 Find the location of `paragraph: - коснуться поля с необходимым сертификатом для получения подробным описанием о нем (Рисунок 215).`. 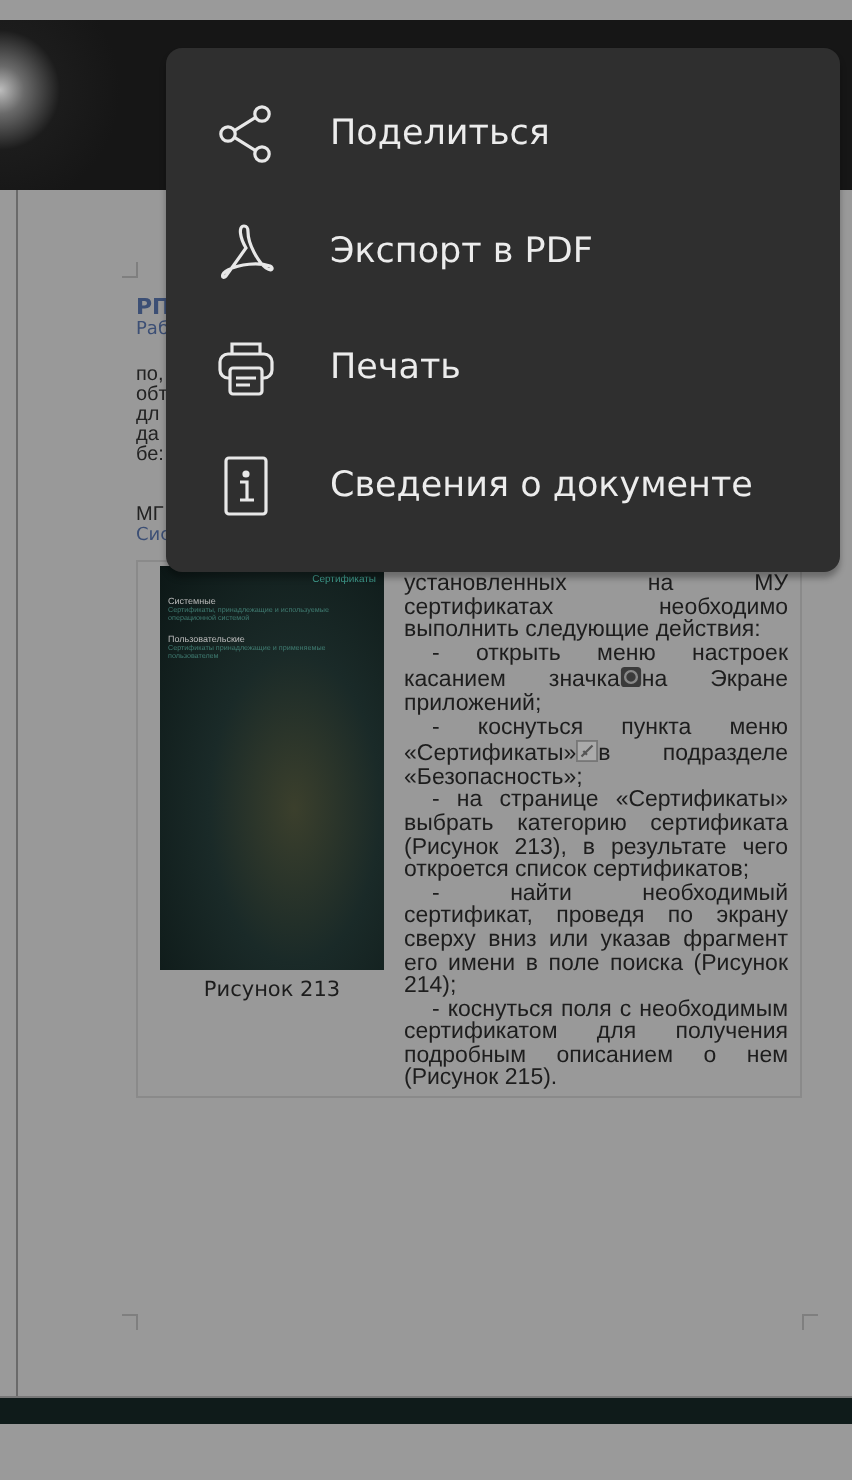

paragraph: - коснуться поля с необходимым сертификатом для получения подробным описанием о нем (Рисунок 215). is located at coordinates (596, 1046).